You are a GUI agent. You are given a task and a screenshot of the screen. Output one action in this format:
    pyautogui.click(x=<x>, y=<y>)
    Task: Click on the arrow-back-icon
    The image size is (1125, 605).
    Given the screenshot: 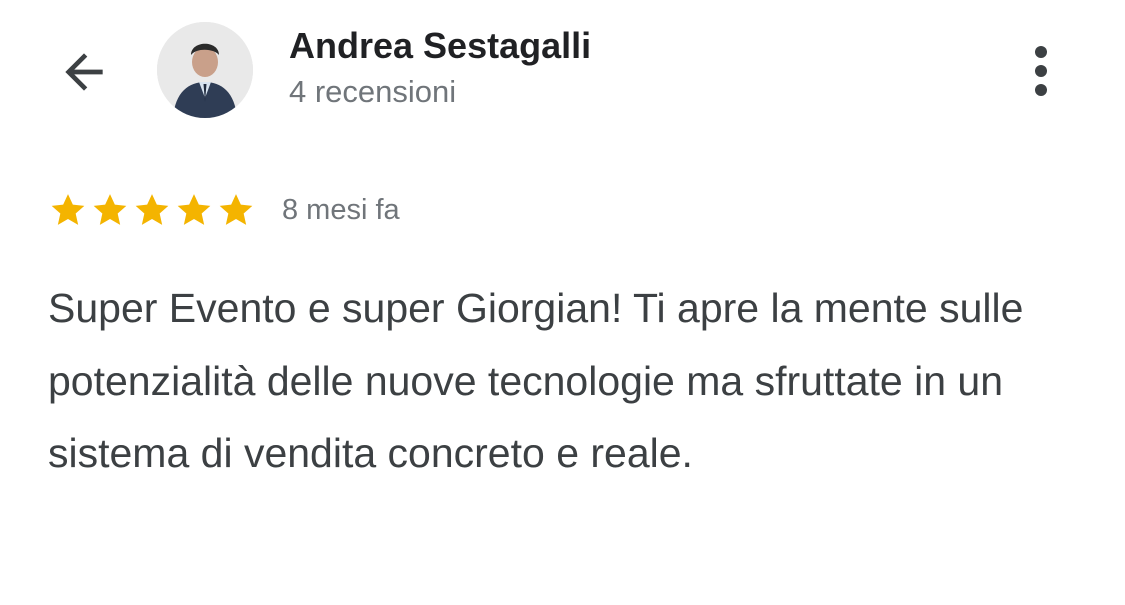 What is the action you would take?
    pyautogui.click(x=84, y=72)
    